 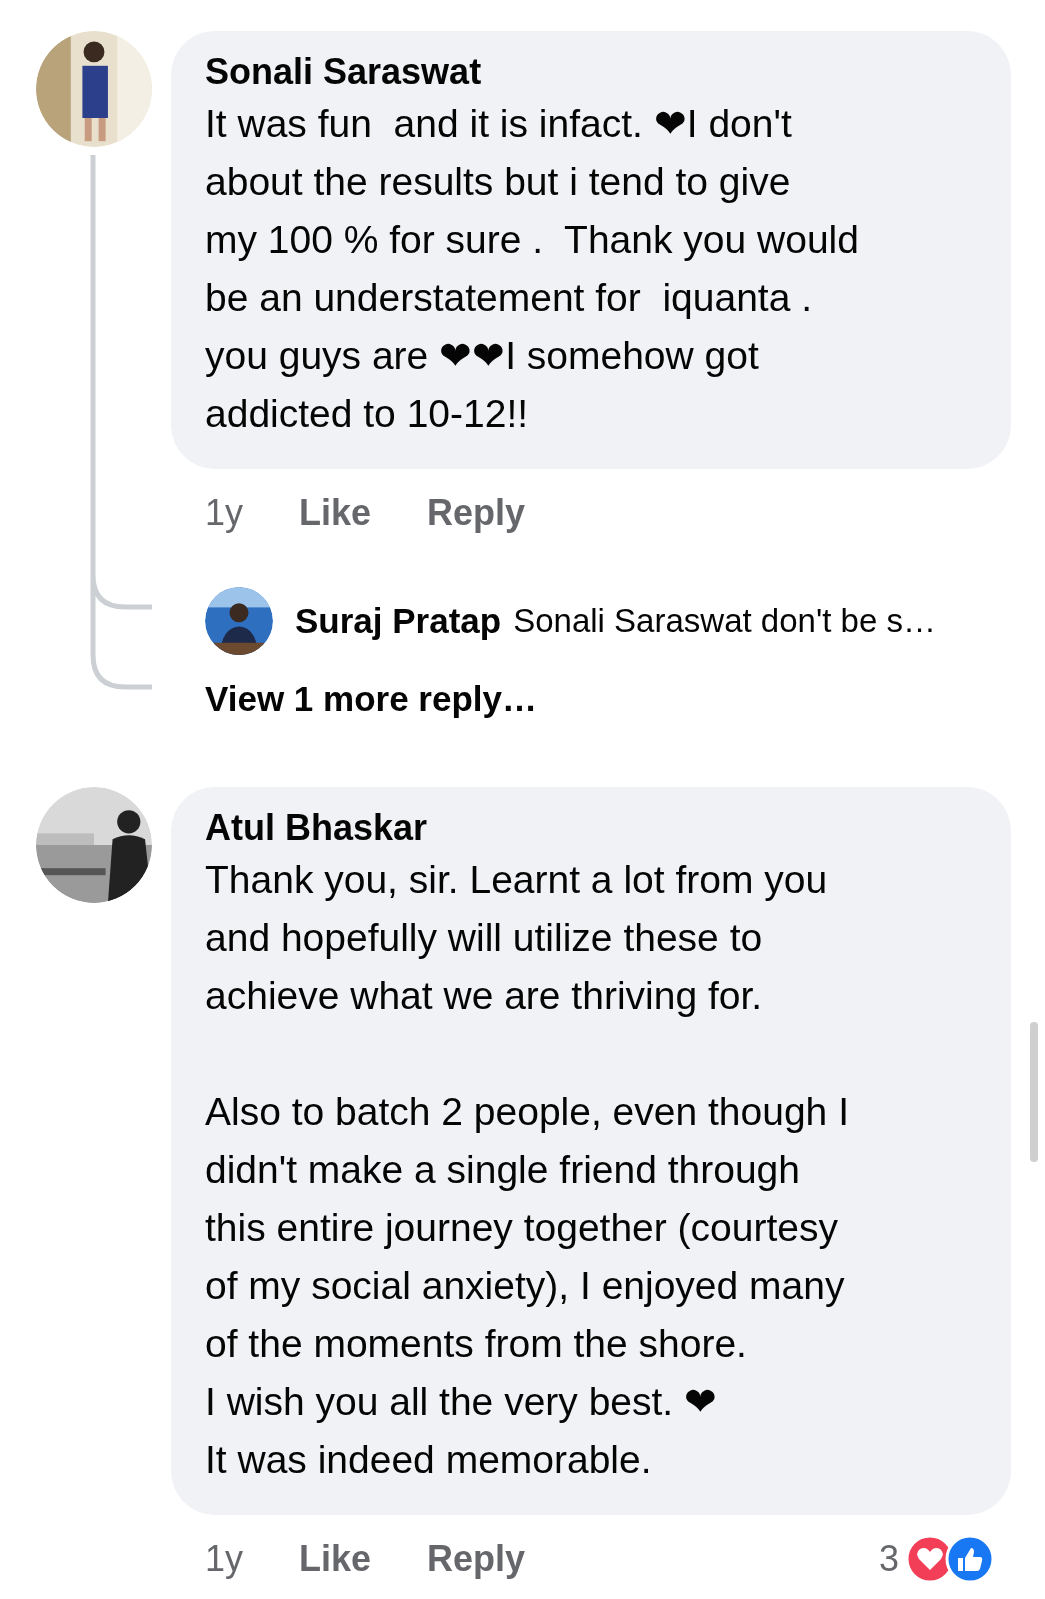 What do you see at coordinates (888, 1559) in the screenshot?
I see `reaction-count: 3` at bounding box center [888, 1559].